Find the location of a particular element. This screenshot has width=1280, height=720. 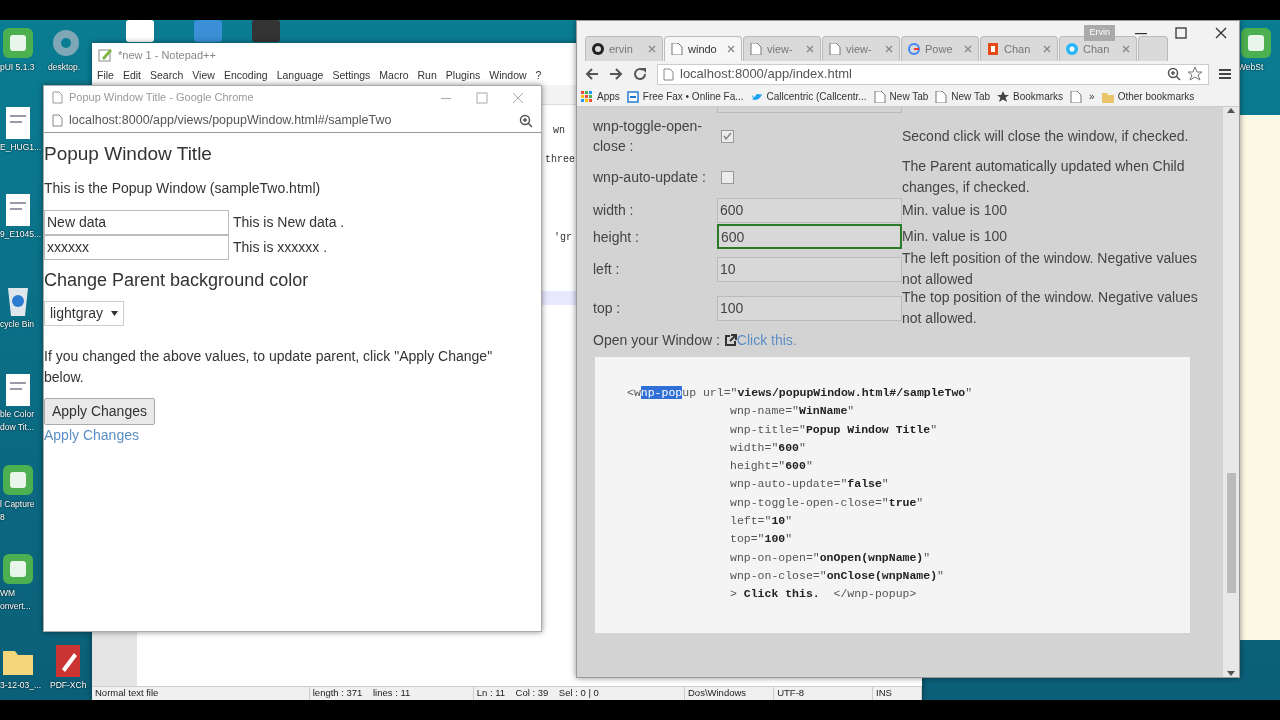

menu-item: File is located at coordinates (105, 76).